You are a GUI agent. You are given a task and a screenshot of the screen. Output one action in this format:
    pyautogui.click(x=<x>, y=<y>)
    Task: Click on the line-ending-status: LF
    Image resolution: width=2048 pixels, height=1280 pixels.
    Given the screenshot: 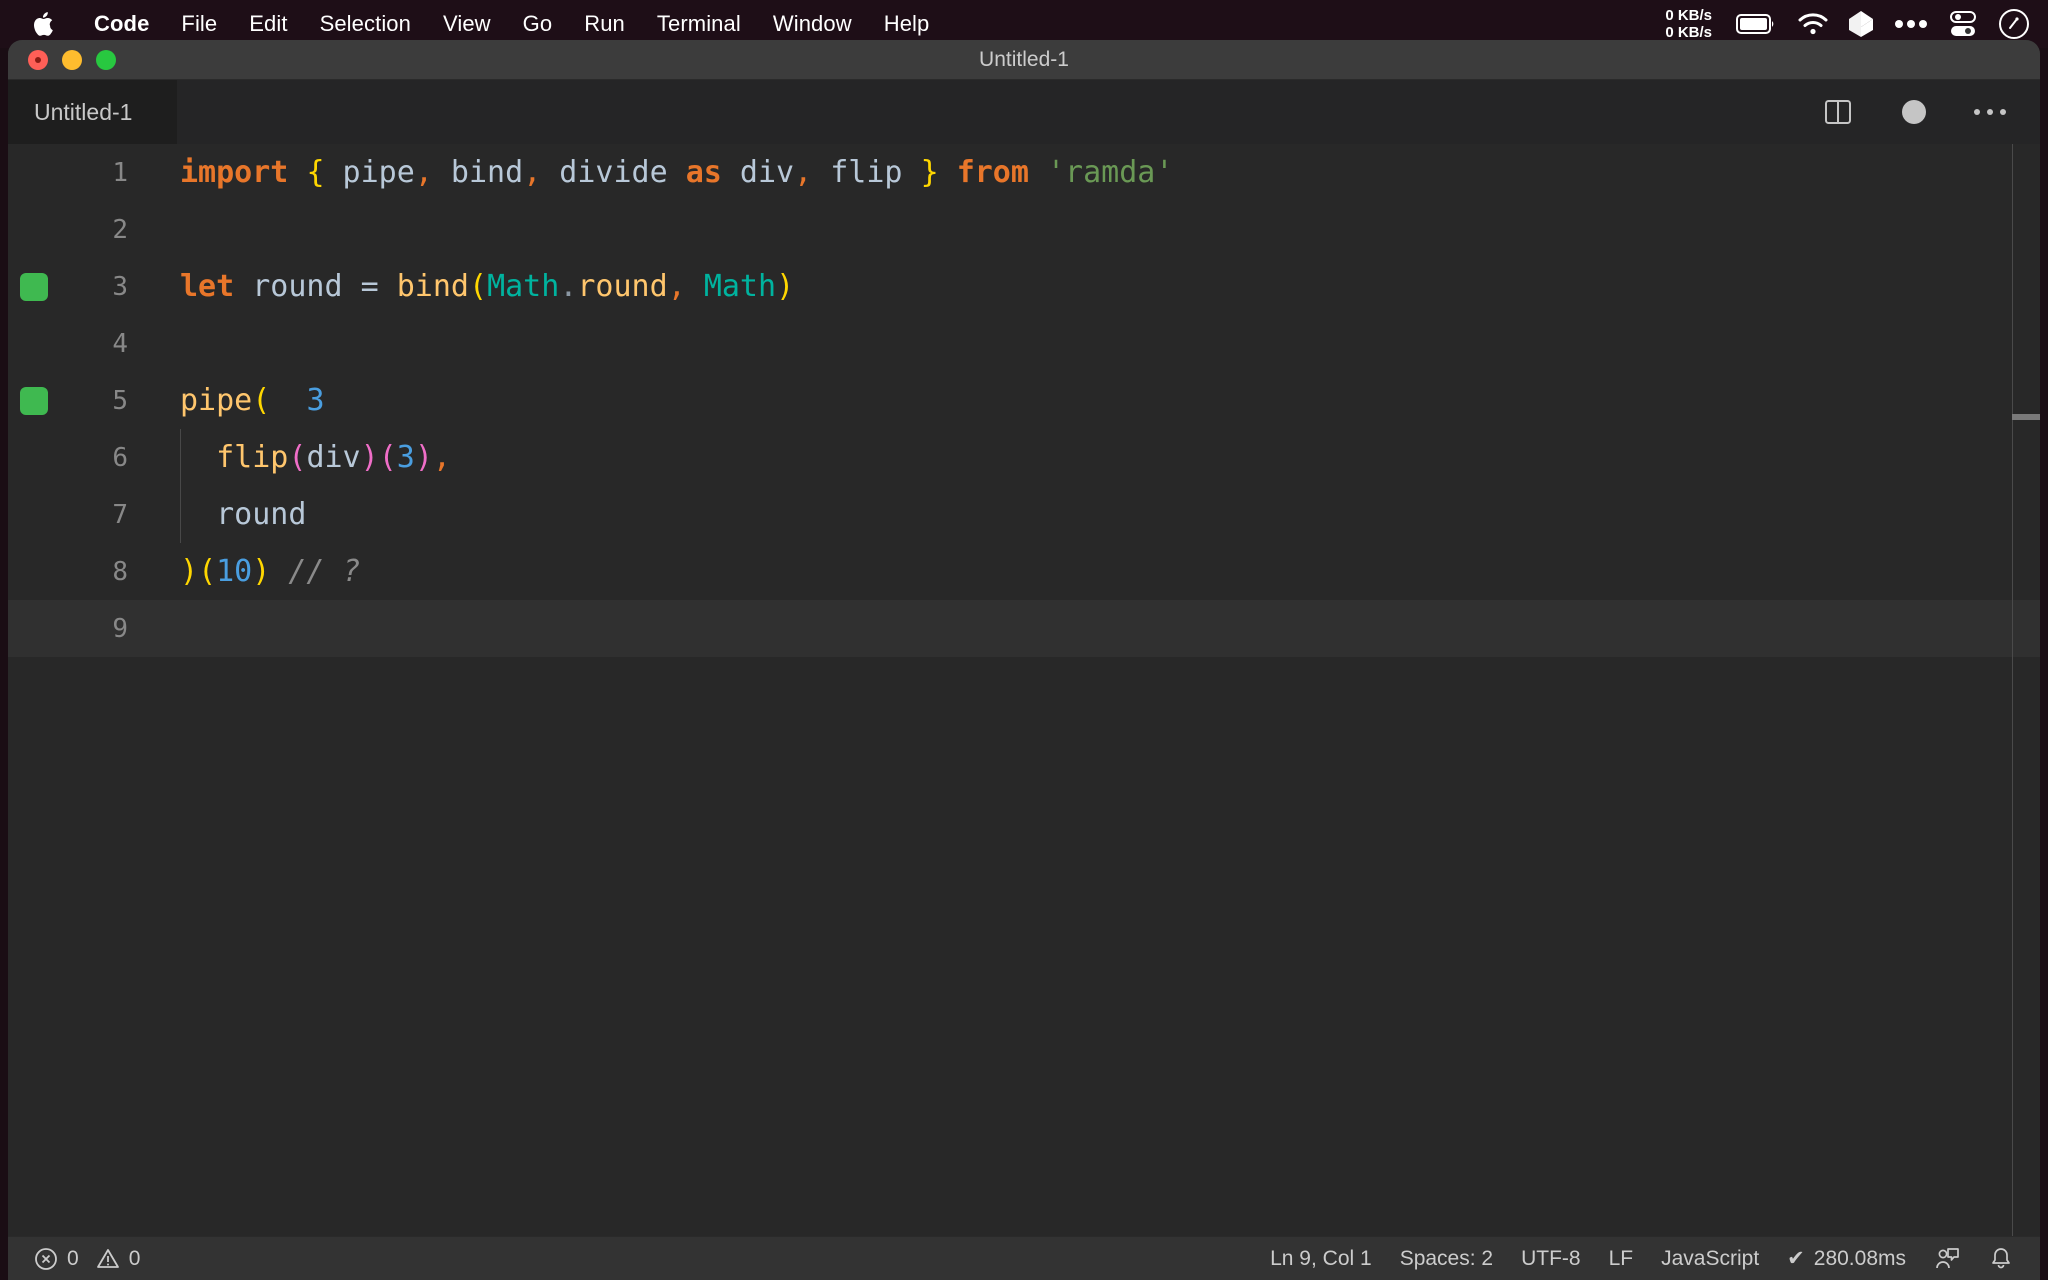 What is the action you would take?
    pyautogui.click(x=1621, y=1258)
    